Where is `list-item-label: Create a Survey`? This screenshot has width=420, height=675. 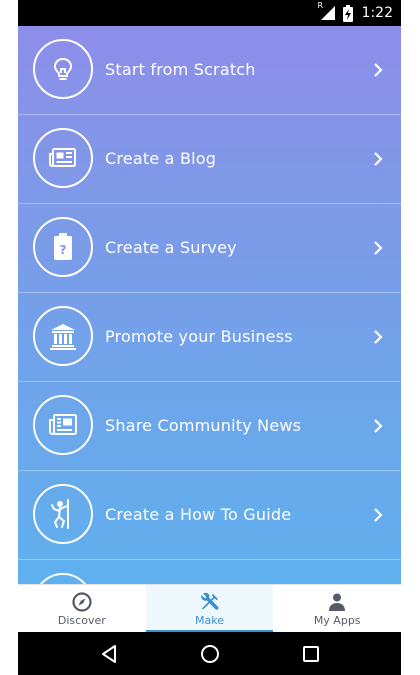 list-item-label: Create a Survey is located at coordinates (171, 247).